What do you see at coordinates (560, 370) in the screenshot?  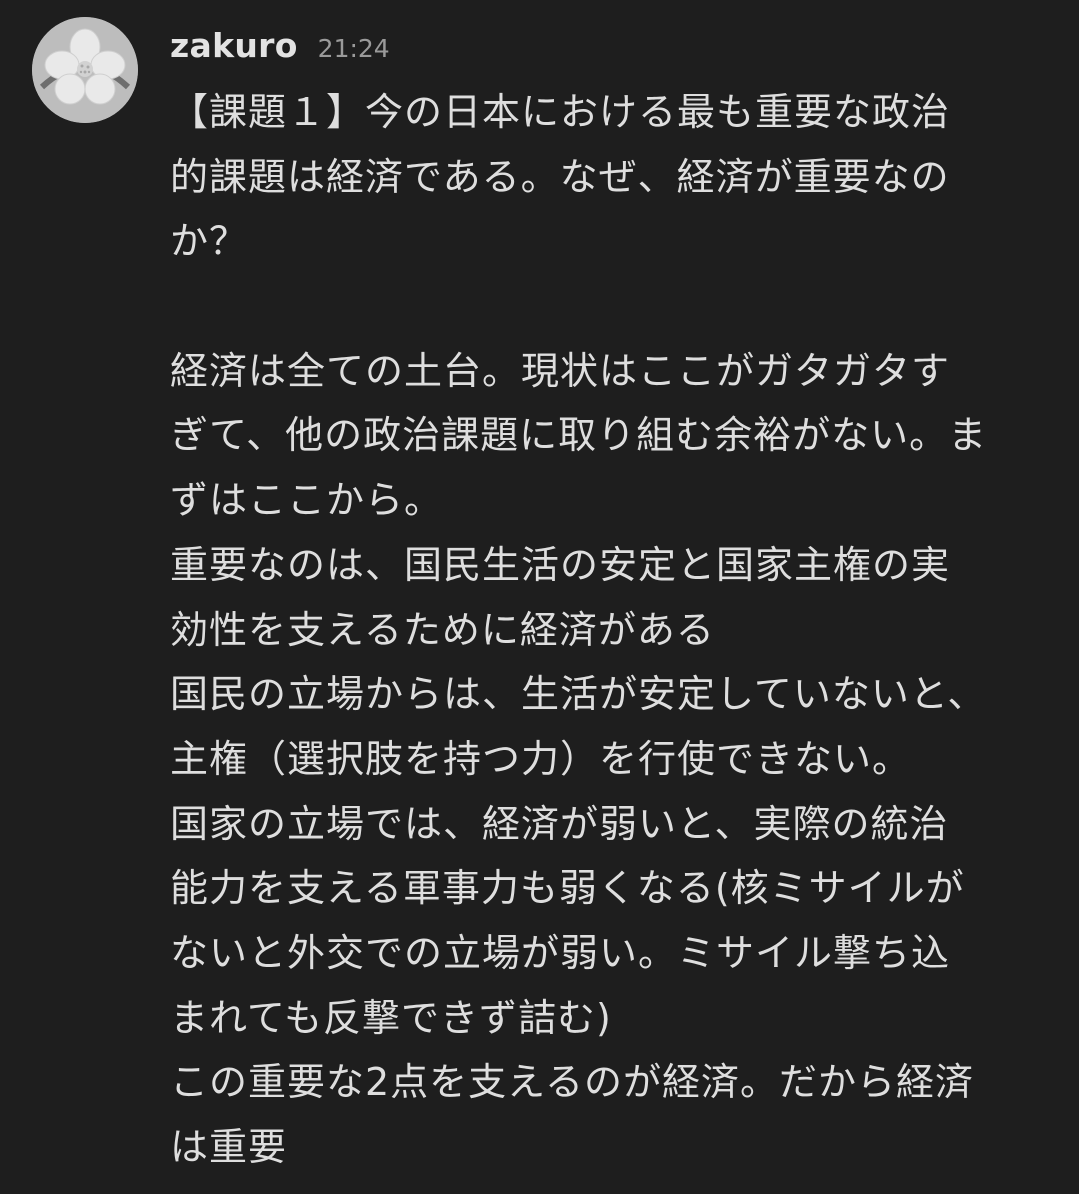 I see `message-line: 経済は全ての土台。現状はここがガタガタす` at bounding box center [560, 370].